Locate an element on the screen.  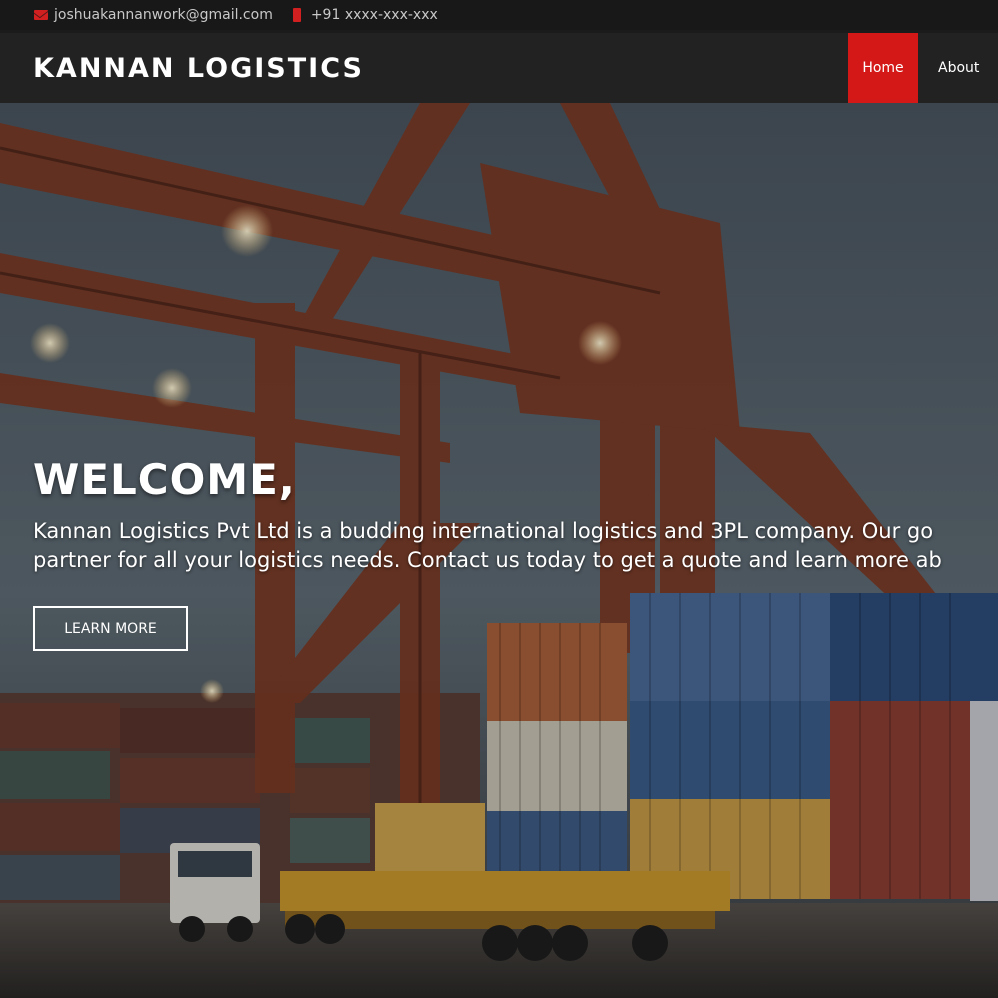
nav-links: Home About is located at coordinates (923, 68).